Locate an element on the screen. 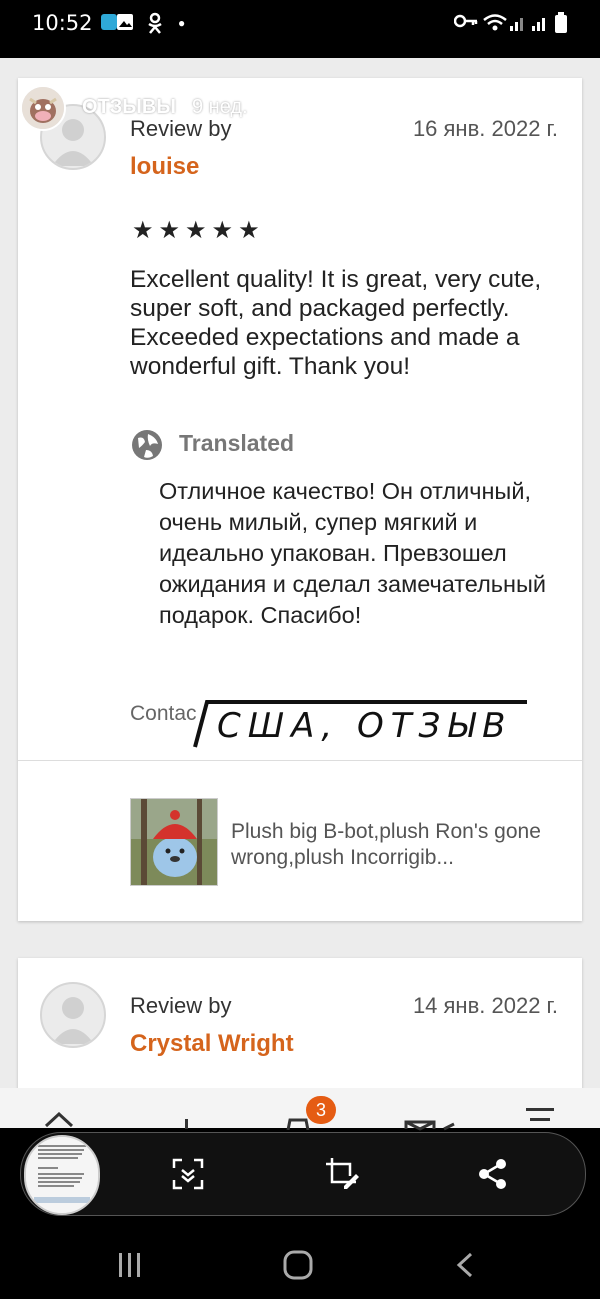  reviewer-name: louise is located at coordinates (164, 167).